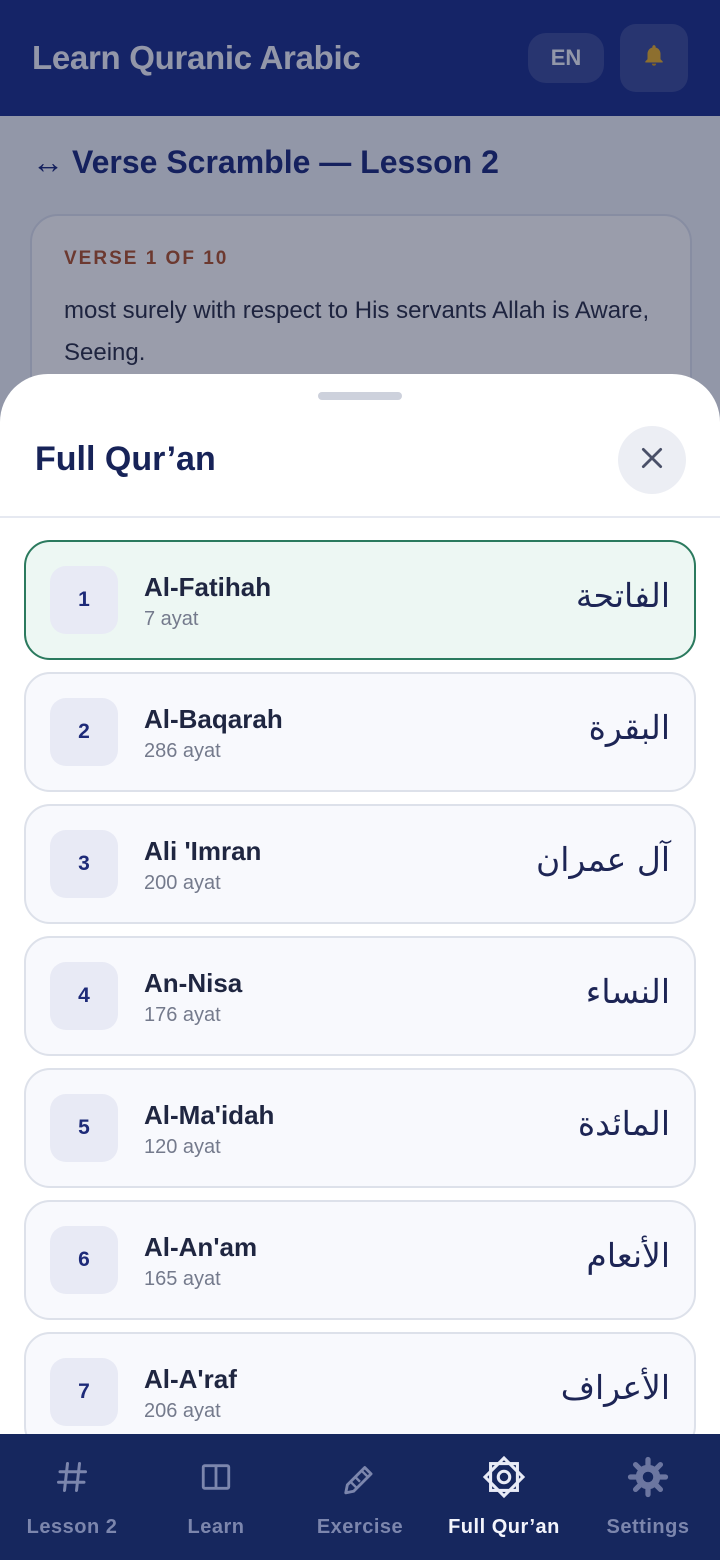 The image size is (720, 1560). What do you see at coordinates (623, 1123) in the screenshot?
I see `surah-arabic-name: المائدة` at bounding box center [623, 1123].